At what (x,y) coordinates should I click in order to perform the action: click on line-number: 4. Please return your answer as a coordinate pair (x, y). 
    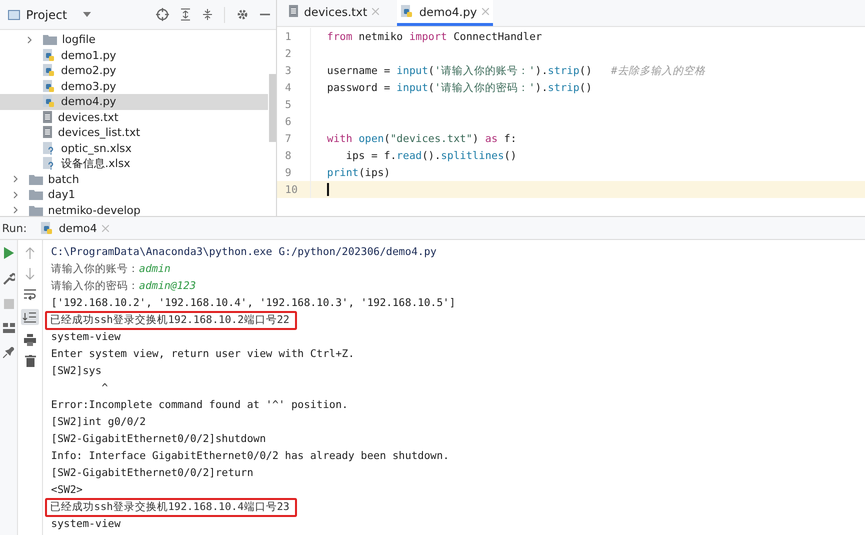
    Looking at the image, I should click on (288, 88).